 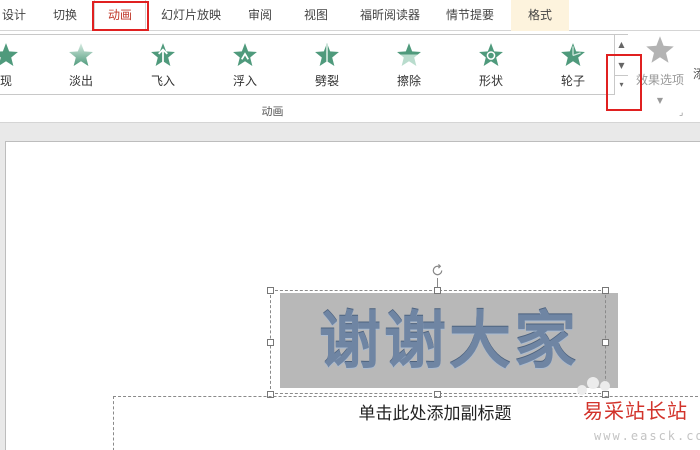 I want to click on tab-format: 格式, so click(x=540, y=15).